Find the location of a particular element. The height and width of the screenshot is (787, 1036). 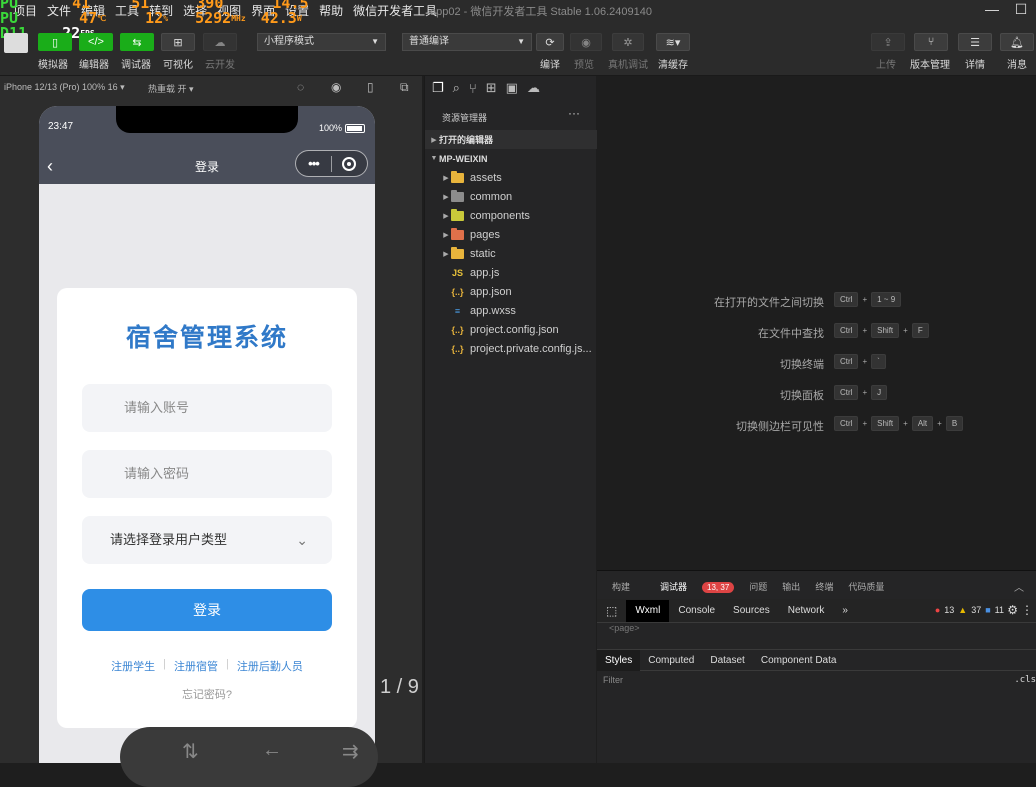

version-control-button: ⑂ is located at coordinates (931, 42).